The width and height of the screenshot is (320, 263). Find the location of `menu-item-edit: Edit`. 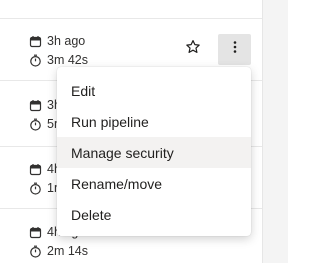

menu-item-edit: Edit is located at coordinates (154, 90).